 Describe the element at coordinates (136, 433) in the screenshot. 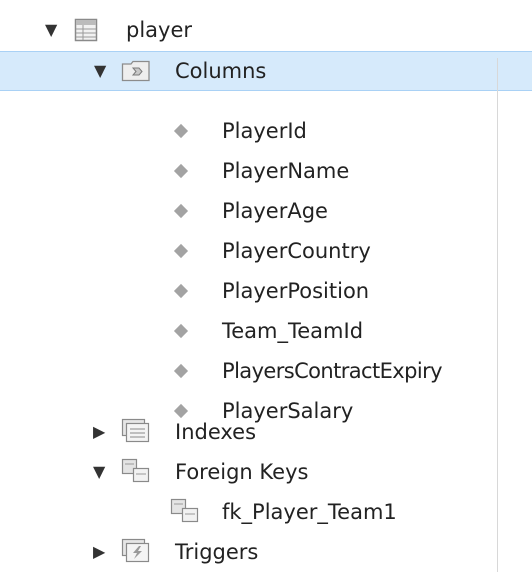

I see `indexes-folder-icon` at that location.